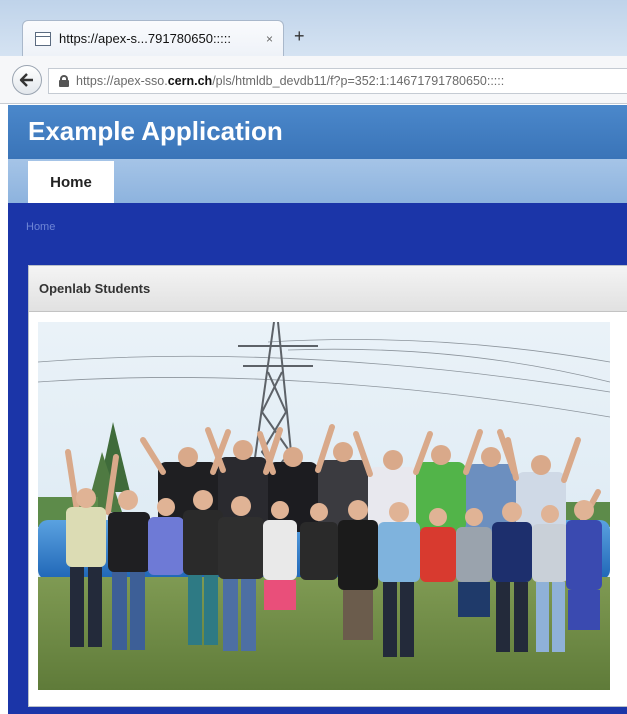 The height and width of the screenshot is (714, 627). What do you see at coordinates (64, 81) in the screenshot?
I see `lock-icon` at bounding box center [64, 81].